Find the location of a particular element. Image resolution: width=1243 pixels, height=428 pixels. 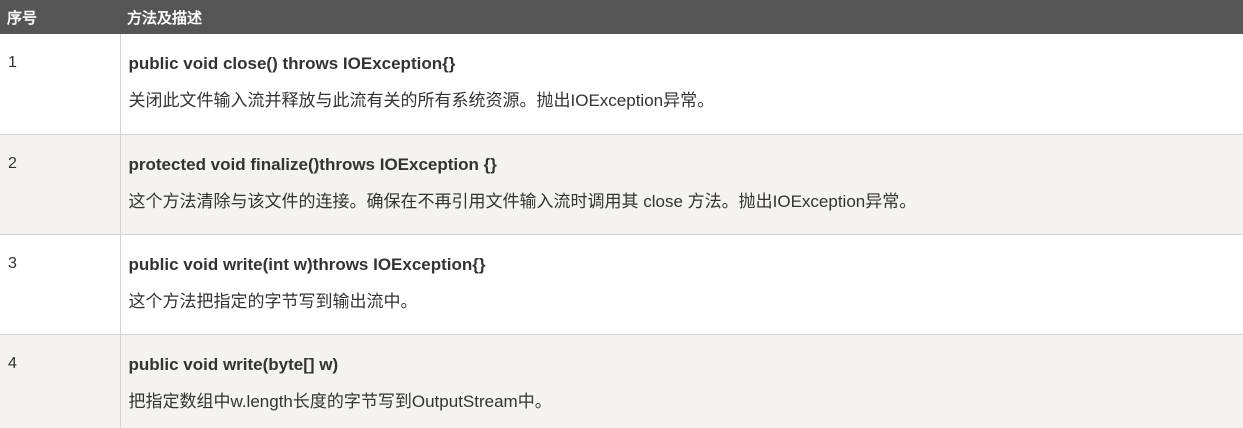

header-number: 序号 is located at coordinates (60, 17).